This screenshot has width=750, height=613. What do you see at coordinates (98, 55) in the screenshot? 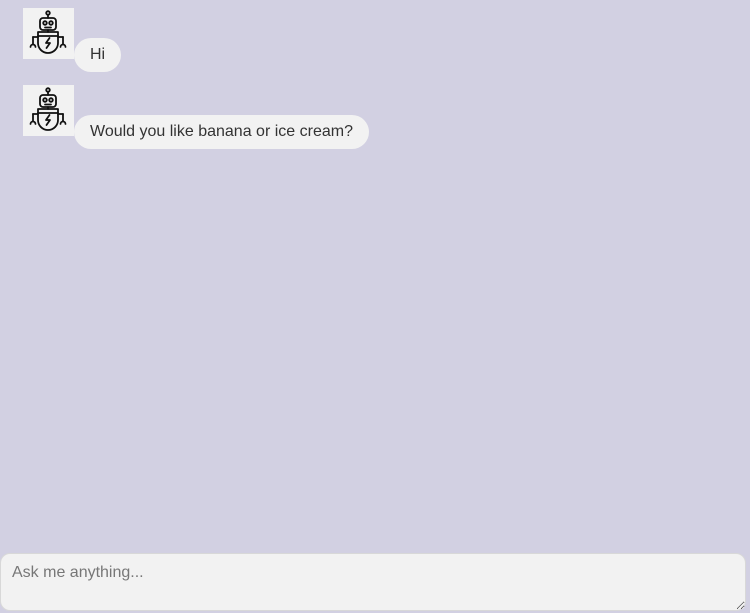
I see `message-bubble: Hi` at bounding box center [98, 55].